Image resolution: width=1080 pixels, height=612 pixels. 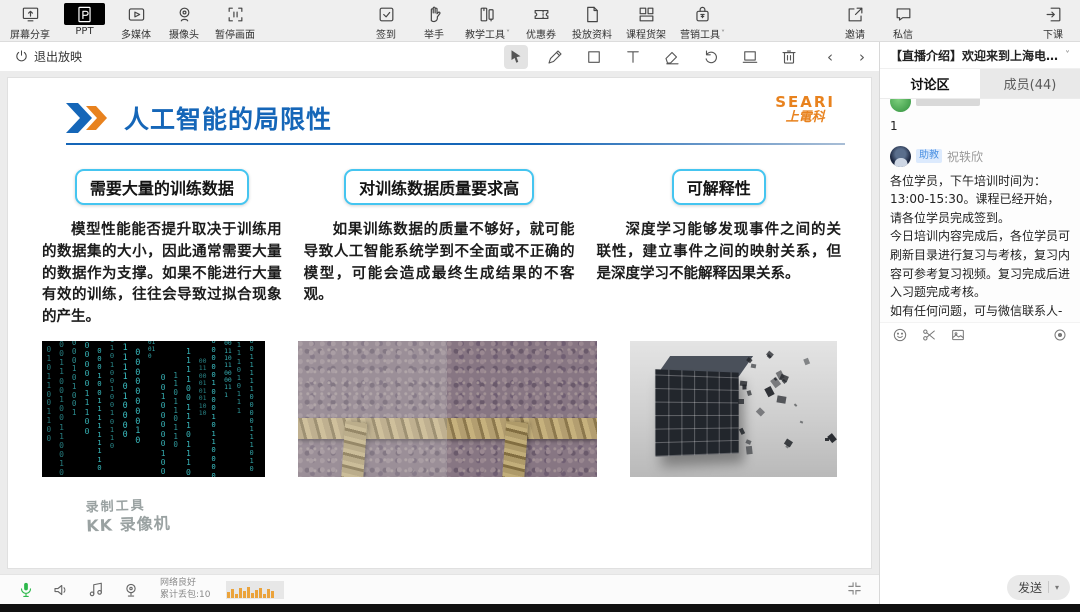 What do you see at coordinates (930, 83) in the screenshot?
I see `tab-discussion: 讨论区` at bounding box center [930, 83].